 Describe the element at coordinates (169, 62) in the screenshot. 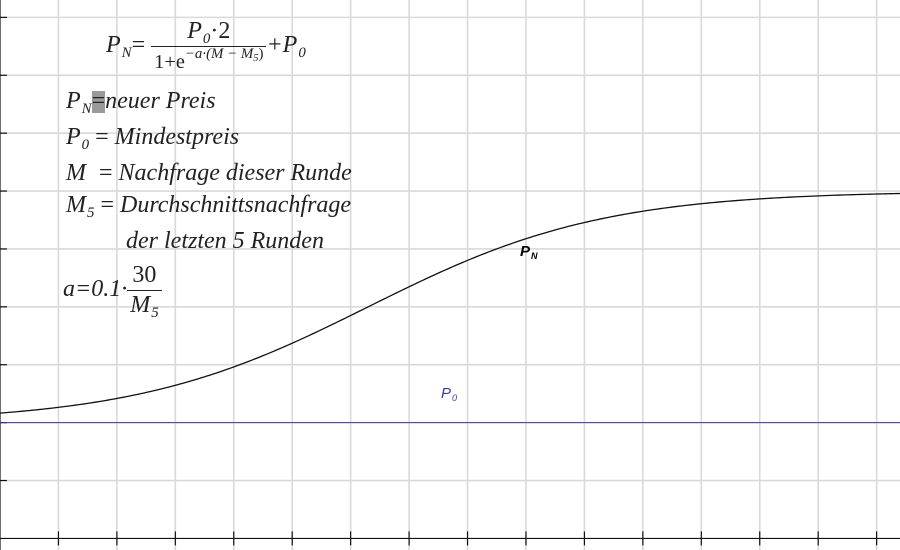

I see `denominator-base: 1+e` at that location.